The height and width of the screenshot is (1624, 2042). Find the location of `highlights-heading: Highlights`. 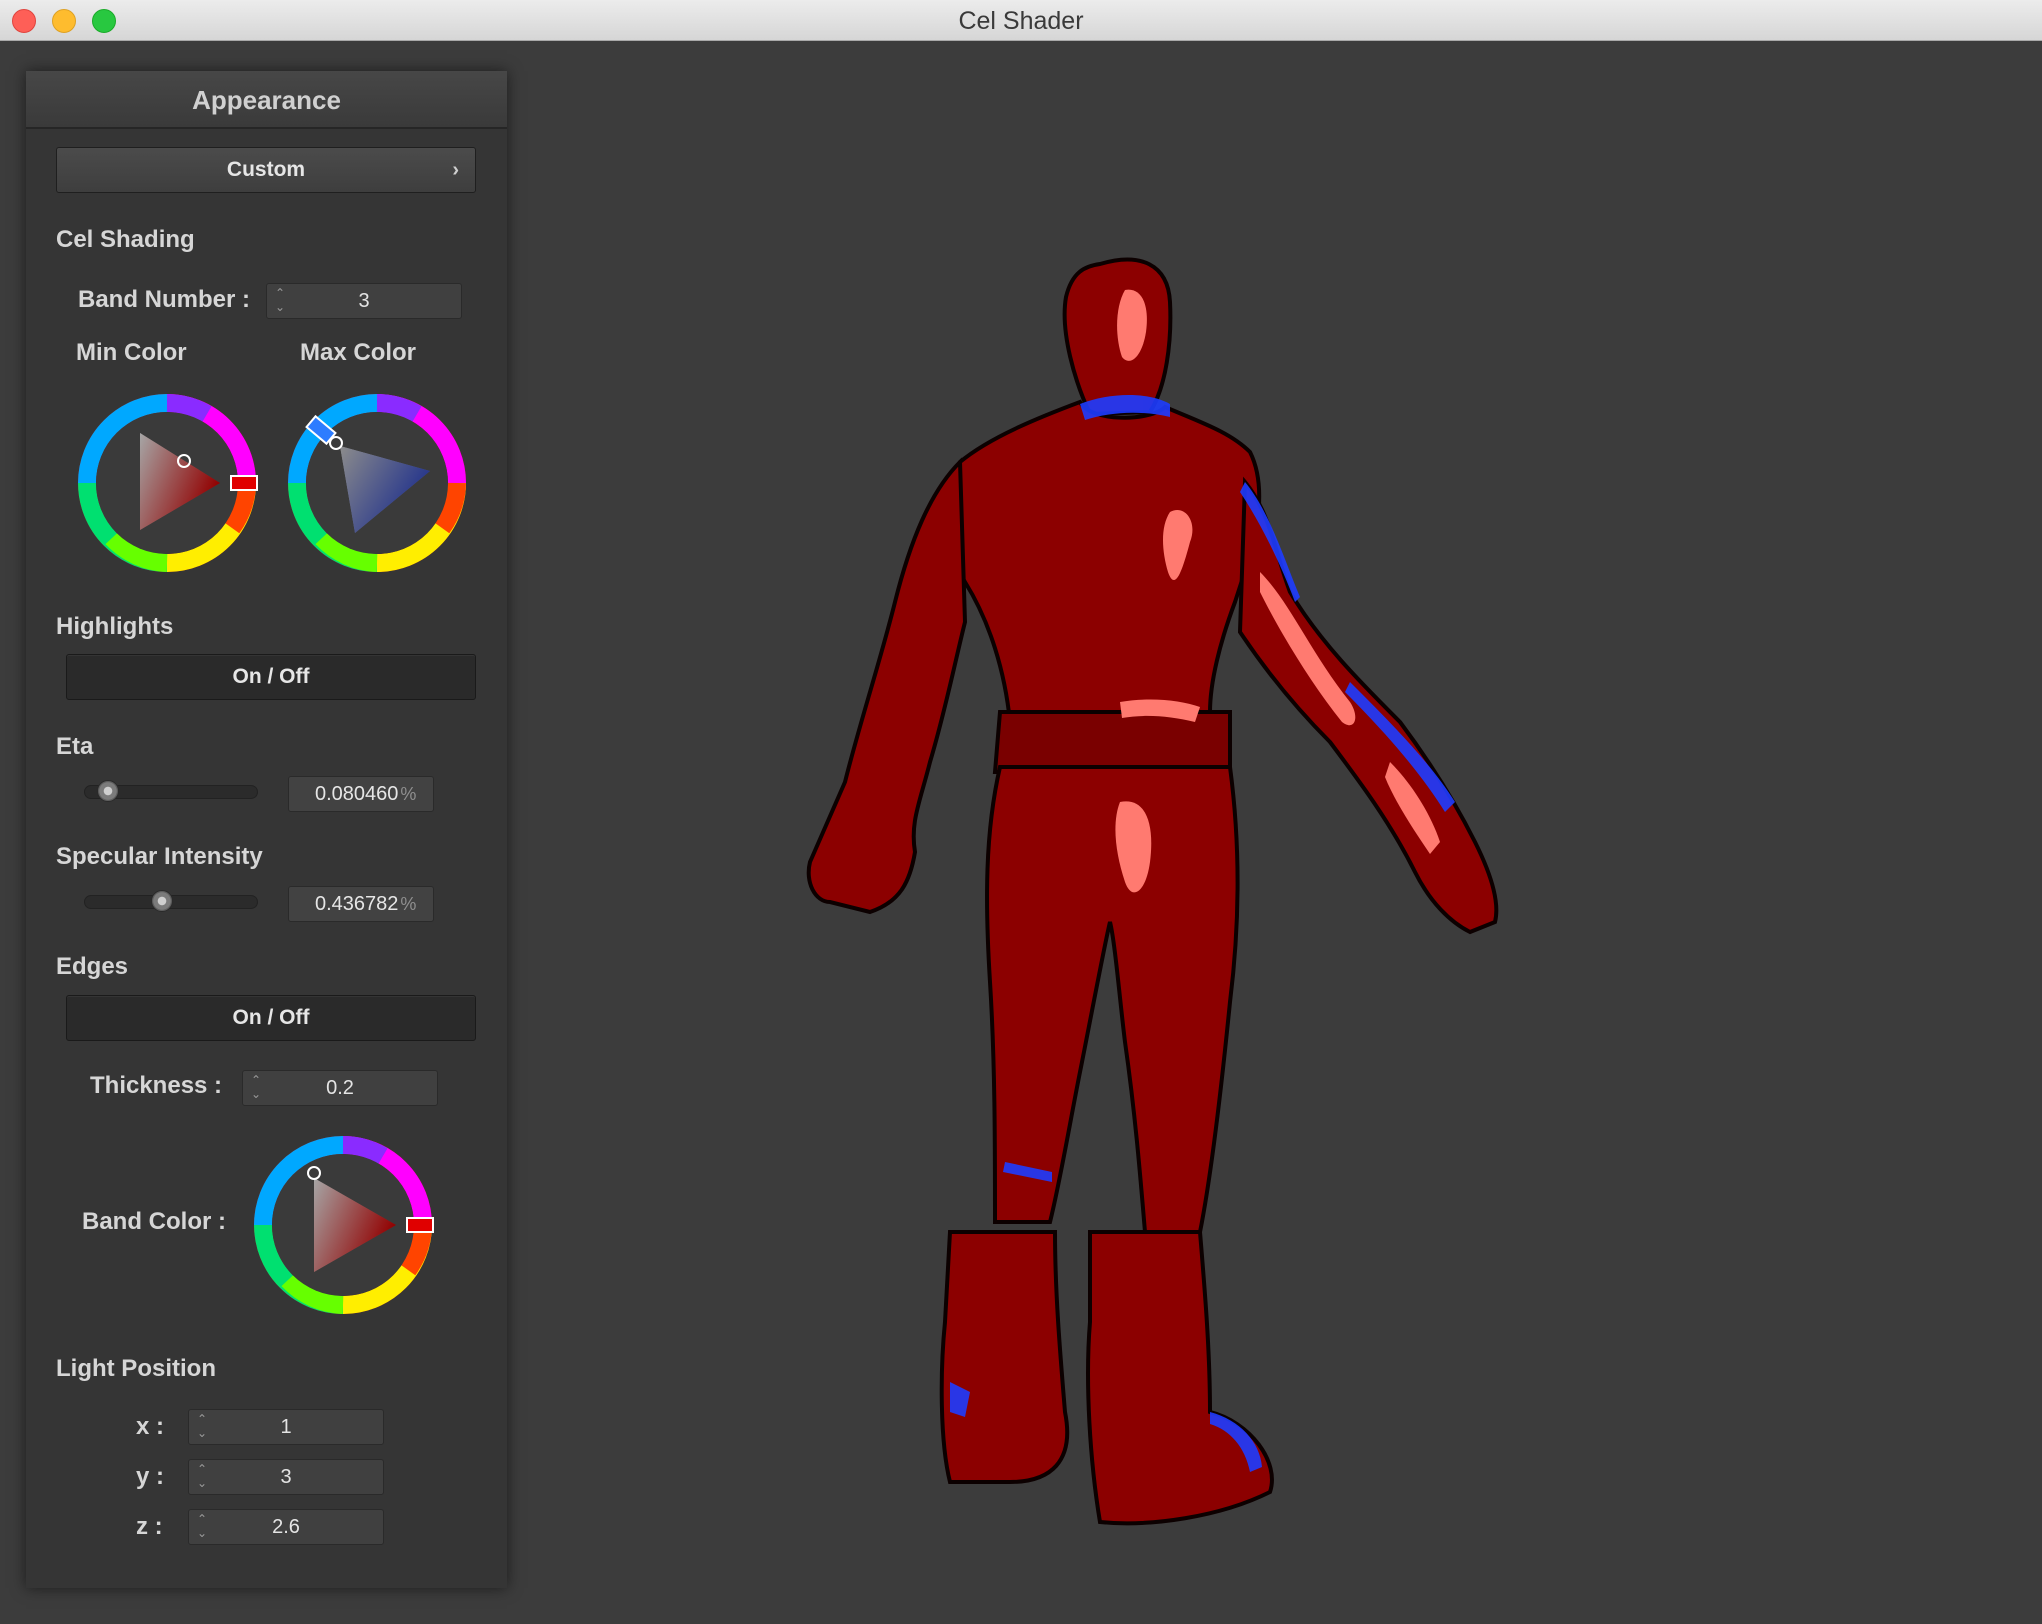

highlights-heading: Highlights is located at coordinates (115, 626).